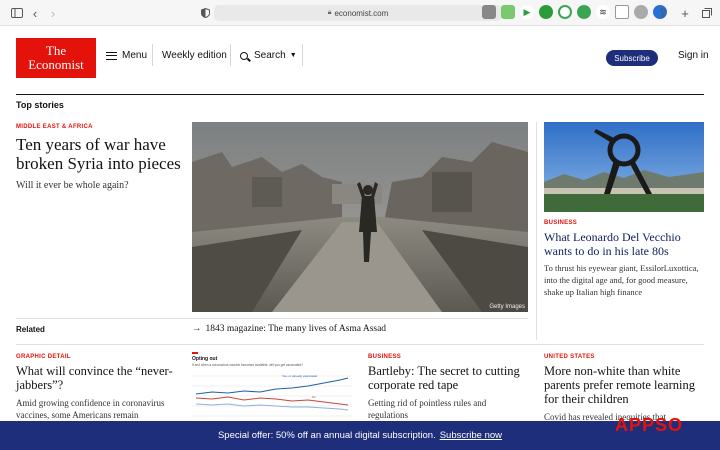 The height and width of the screenshot is (450, 720). I want to click on search-button: Search ▼, so click(268, 55).